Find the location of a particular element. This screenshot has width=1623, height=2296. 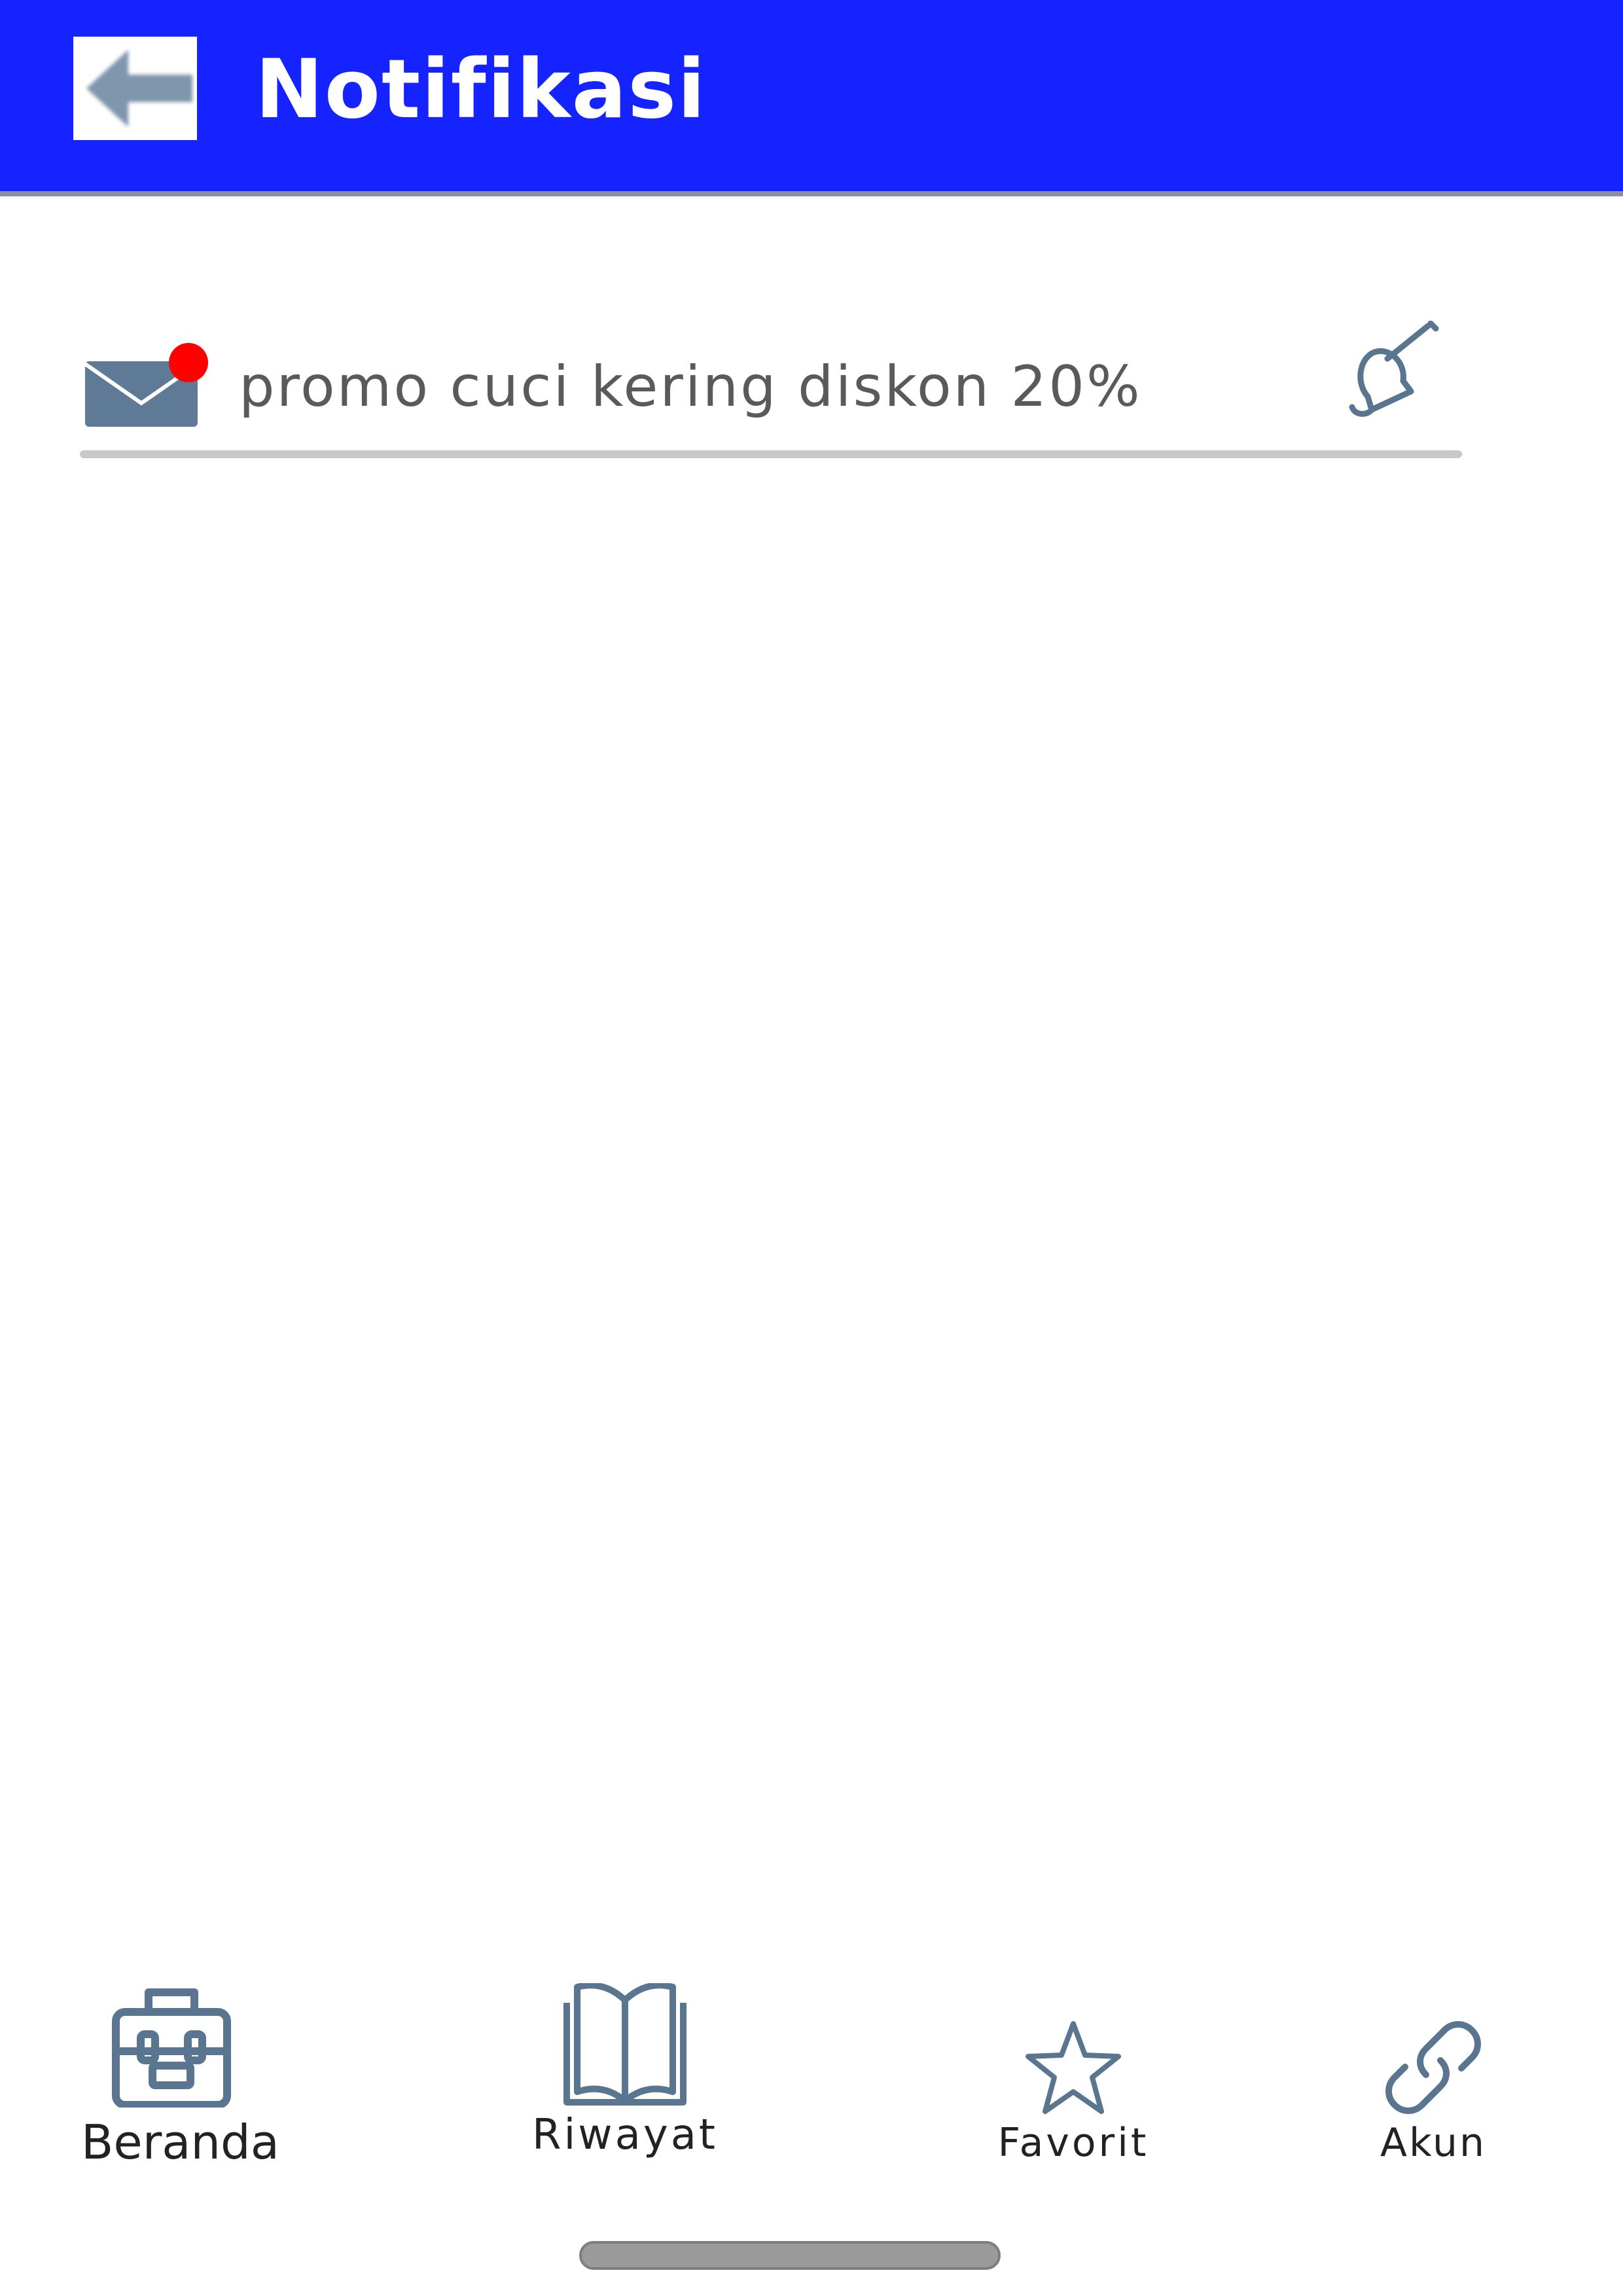

bottom-navigation: Beranda Riwayat Favorit Akun is located at coordinates (811, 2094).